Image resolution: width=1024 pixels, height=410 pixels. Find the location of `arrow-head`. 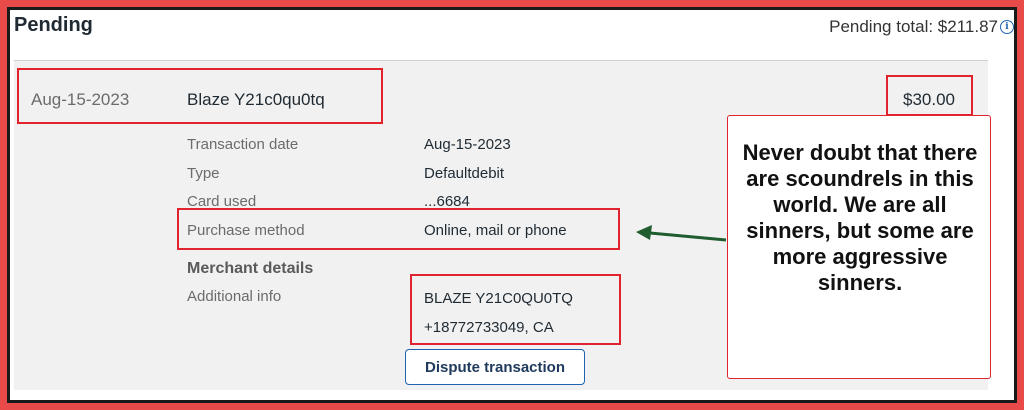

arrow-head is located at coordinates (644, 232).